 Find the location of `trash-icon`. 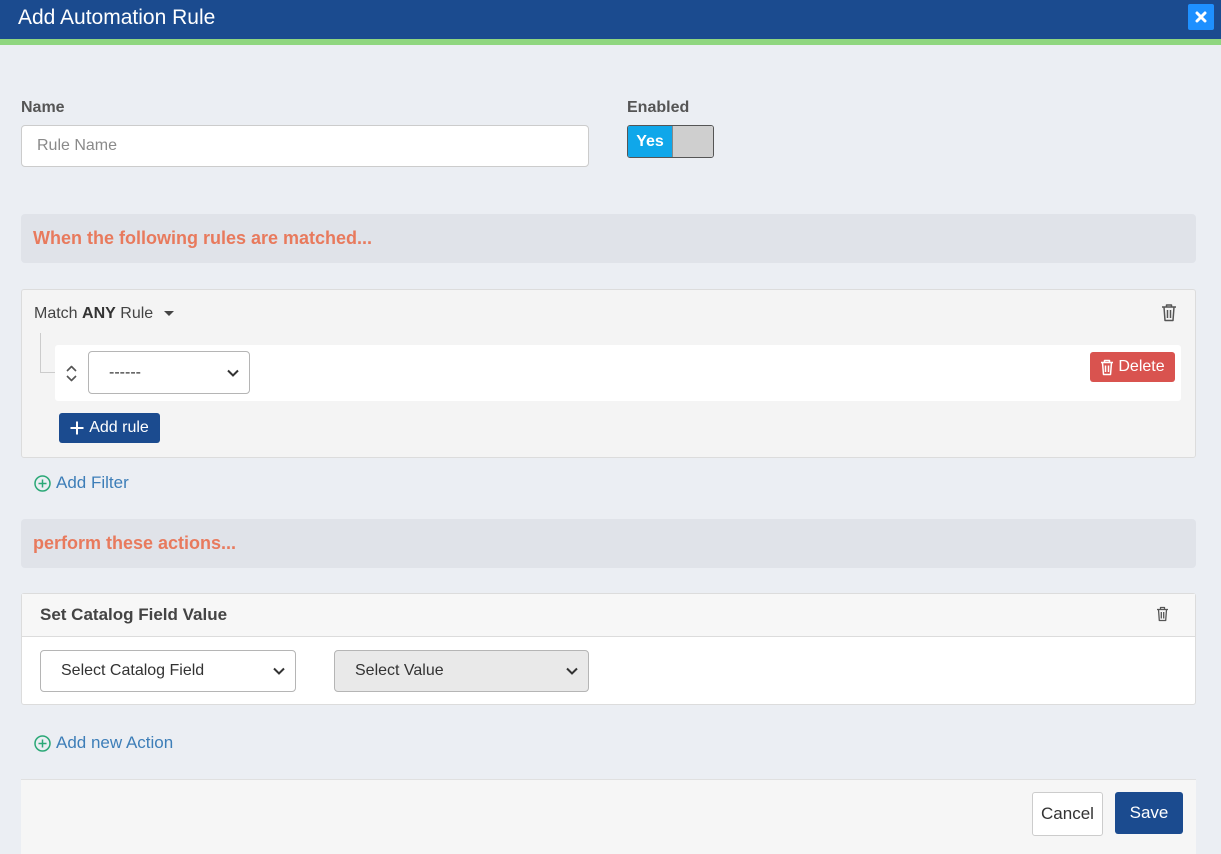

trash-icon is located at coordinates (1107, 367).